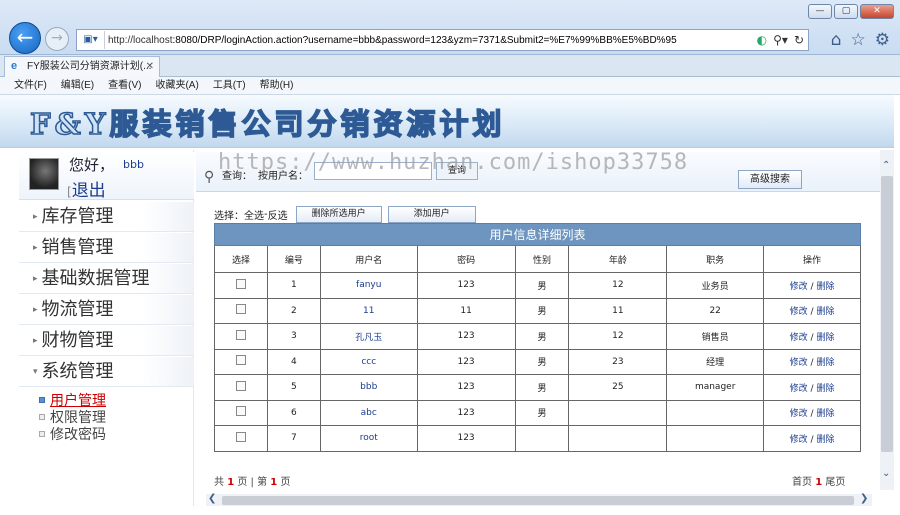 This screenshot has height=515, width=900. What do you see at coordinates (77, 247) in the screenshot?
I see `sidebar-item-label: 销售管理` at bounding box center [77, 247].